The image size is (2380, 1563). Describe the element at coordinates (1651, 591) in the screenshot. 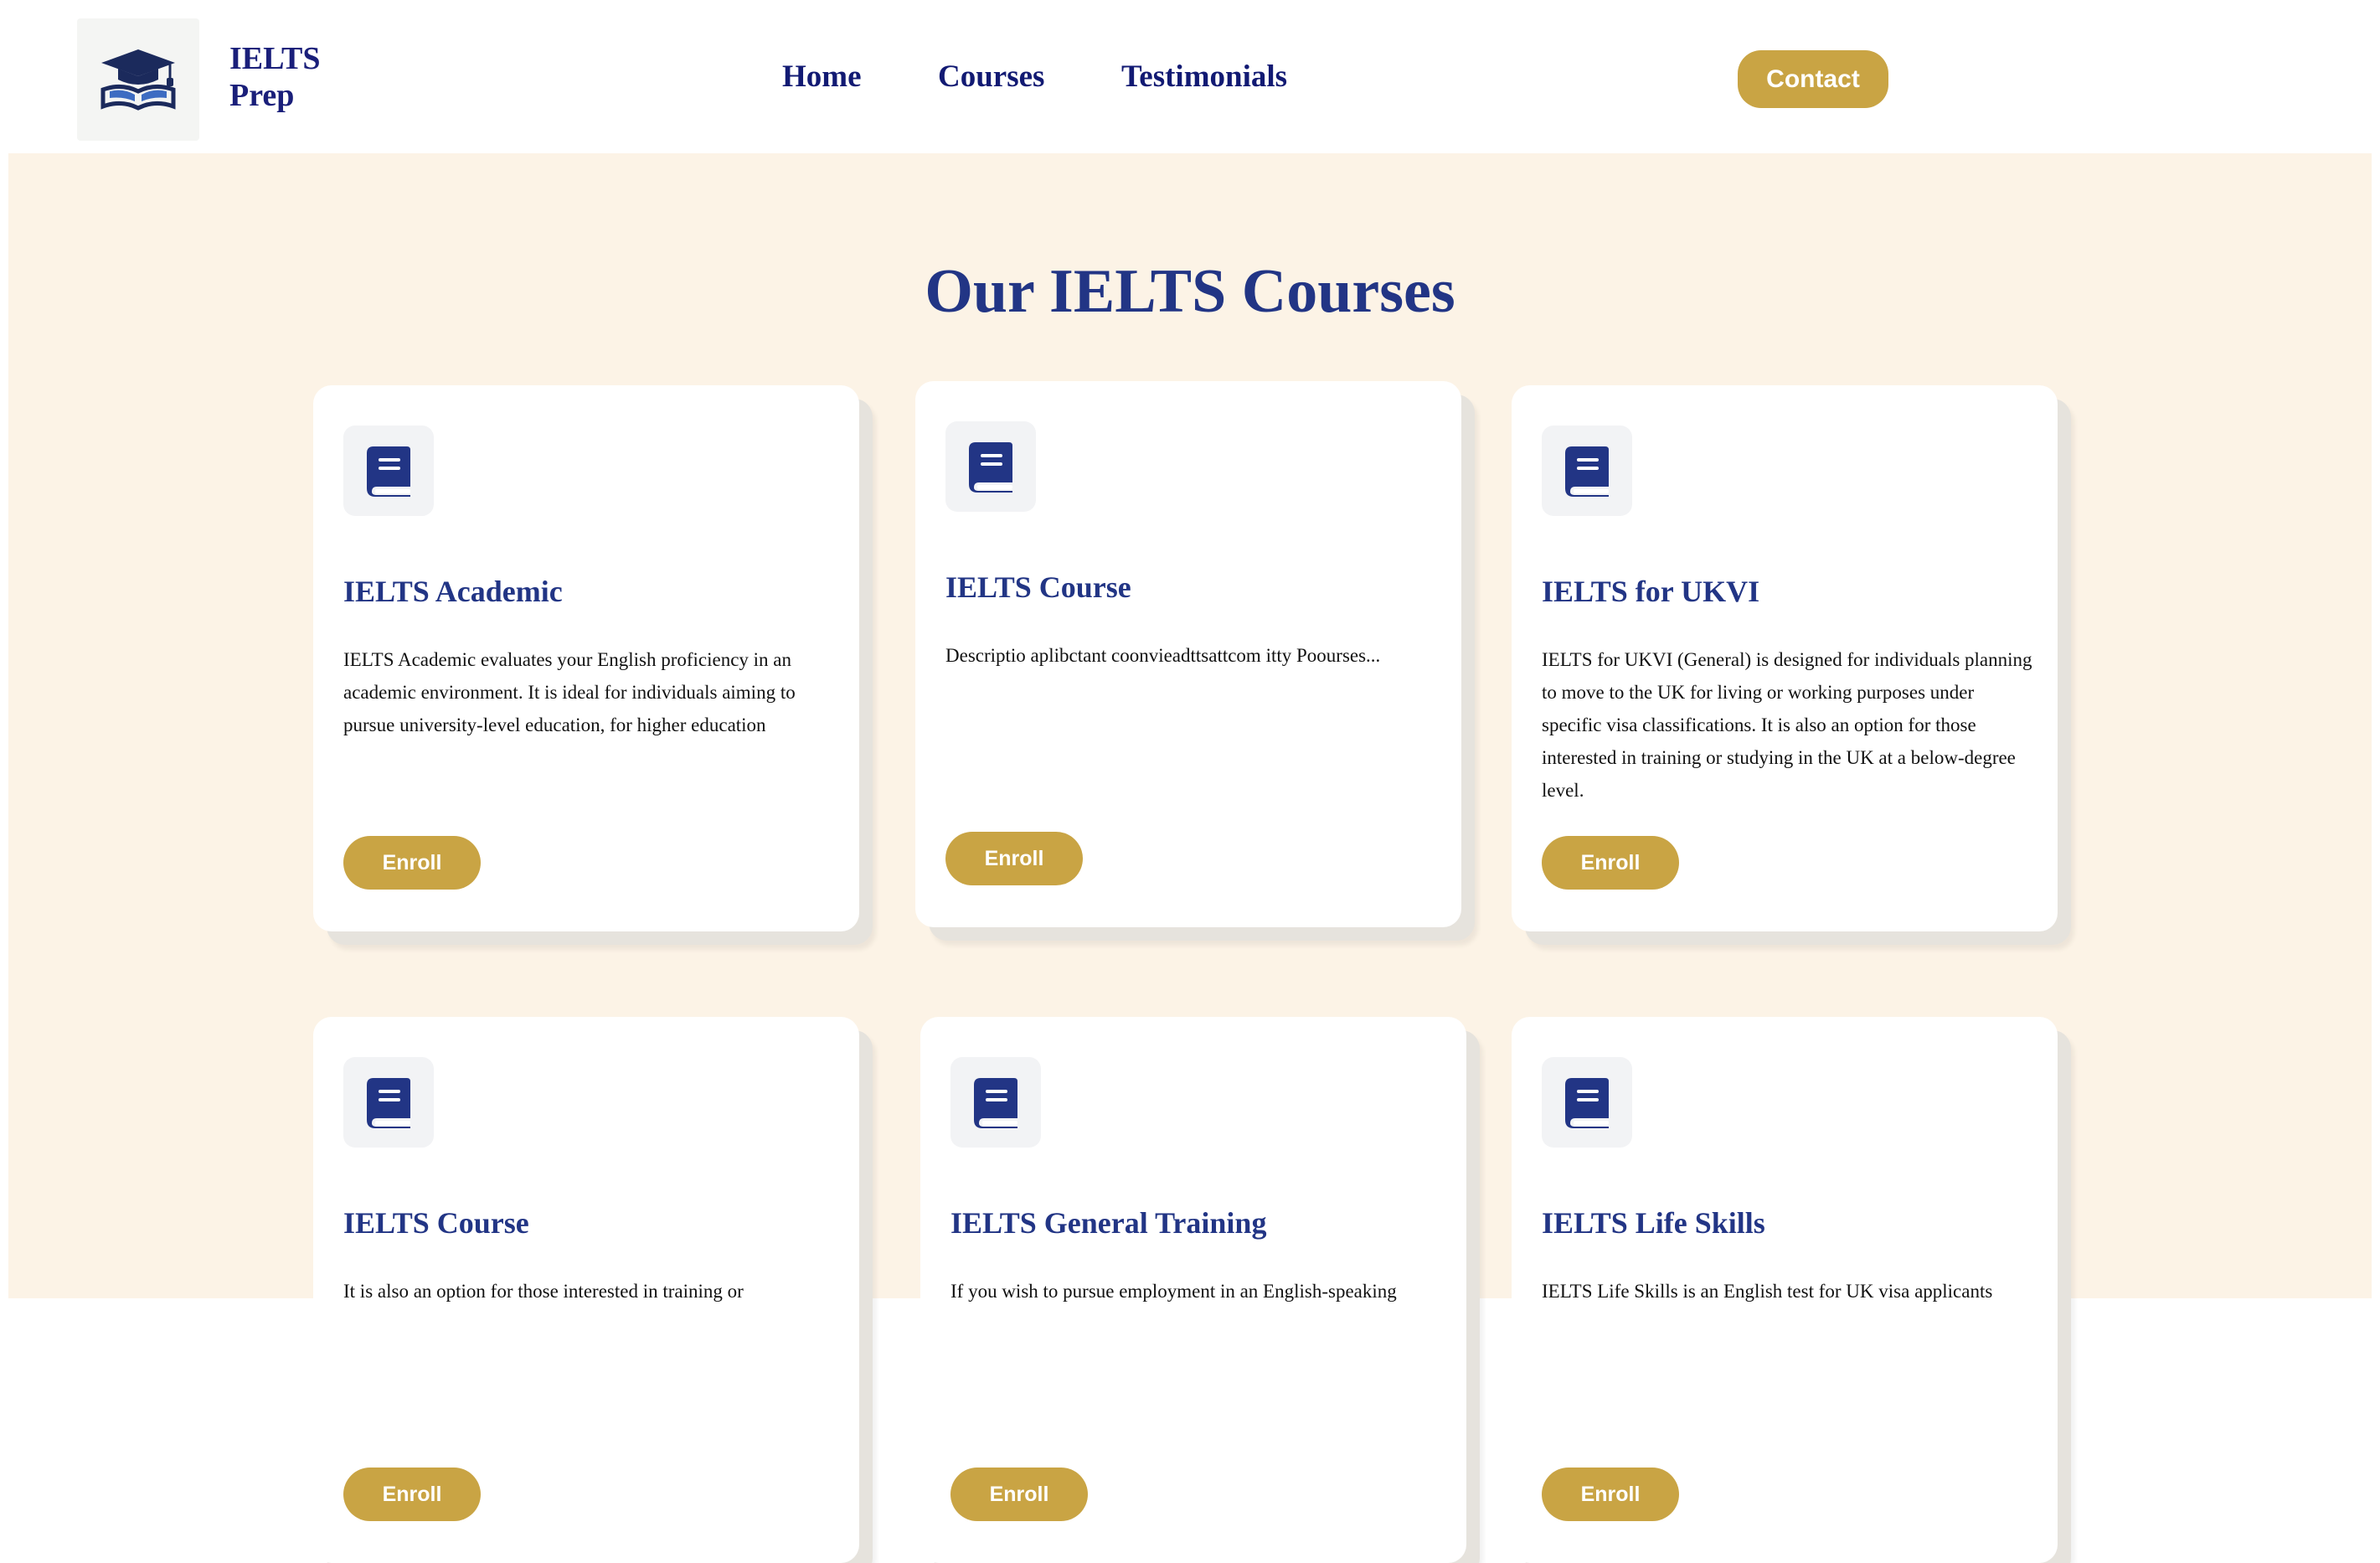

I see `course-title: IELTS for UKVI` at that location.